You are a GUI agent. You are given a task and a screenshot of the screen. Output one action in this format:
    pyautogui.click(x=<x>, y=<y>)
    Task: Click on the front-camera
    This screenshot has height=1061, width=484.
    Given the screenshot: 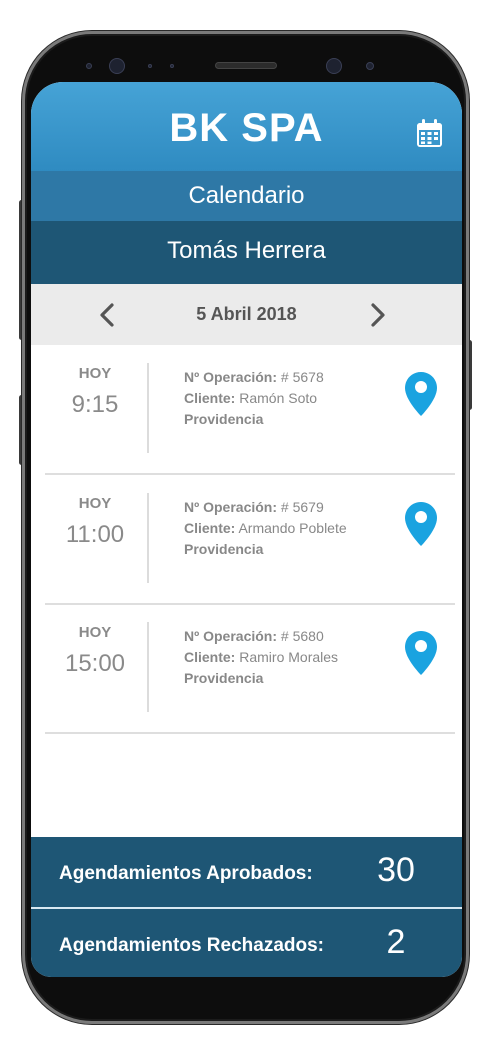 What is the action you would take?
    pyautogui.click(x=117, y=66)
    